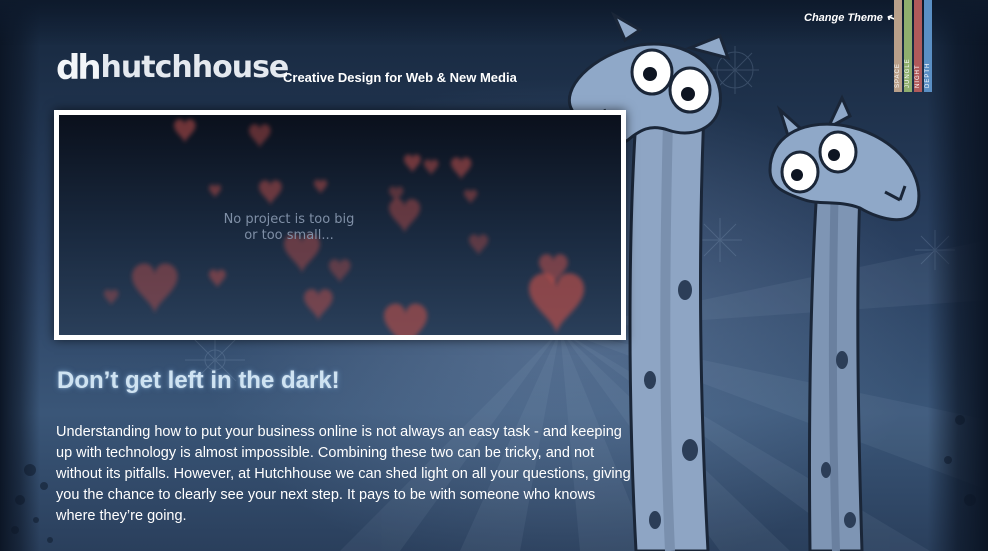 The height and width of the screenshot is (551, 988). Describe the element at coordinates (928, 46) in the screenshot. I see `theme-option-depth: DEPTH` at that location.